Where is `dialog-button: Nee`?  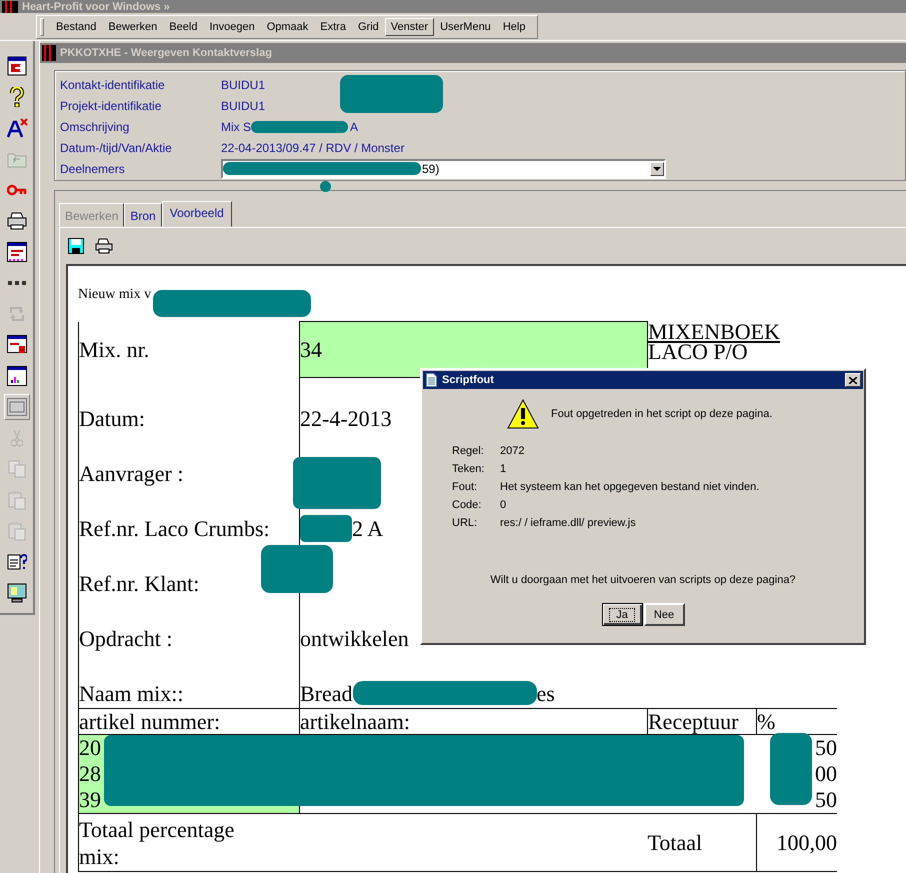 dialog-button: Nee is located at coordinates (664, 614).